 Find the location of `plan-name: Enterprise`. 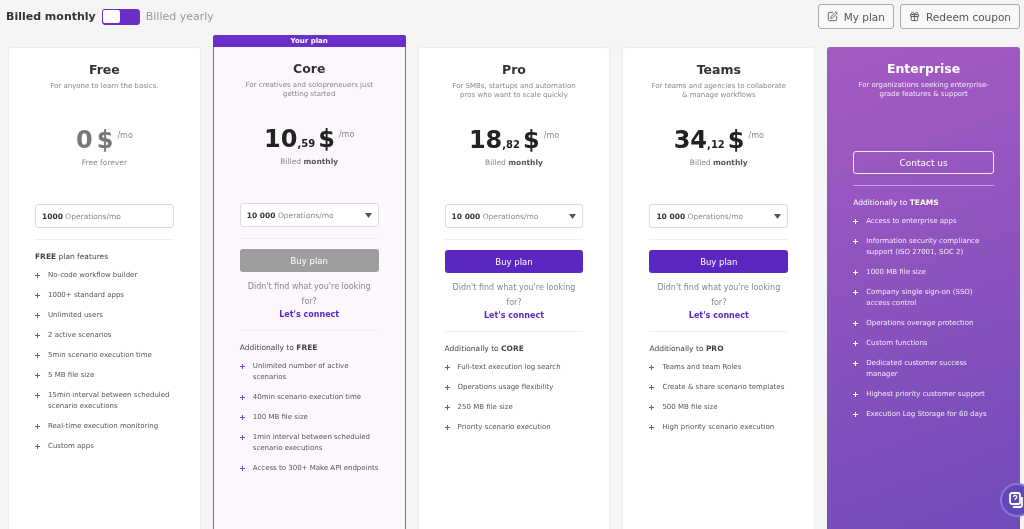

plan-name: Enterprise is located at coordinates (923, 68).